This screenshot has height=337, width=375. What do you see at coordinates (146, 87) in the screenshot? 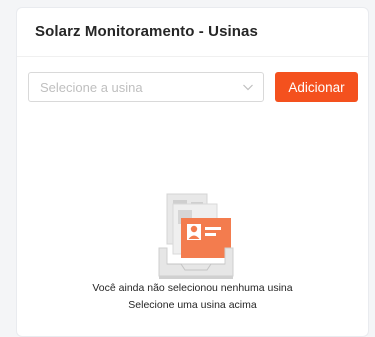
I see `usina-select: Selecione a usina` at bounding box center [146, 87].